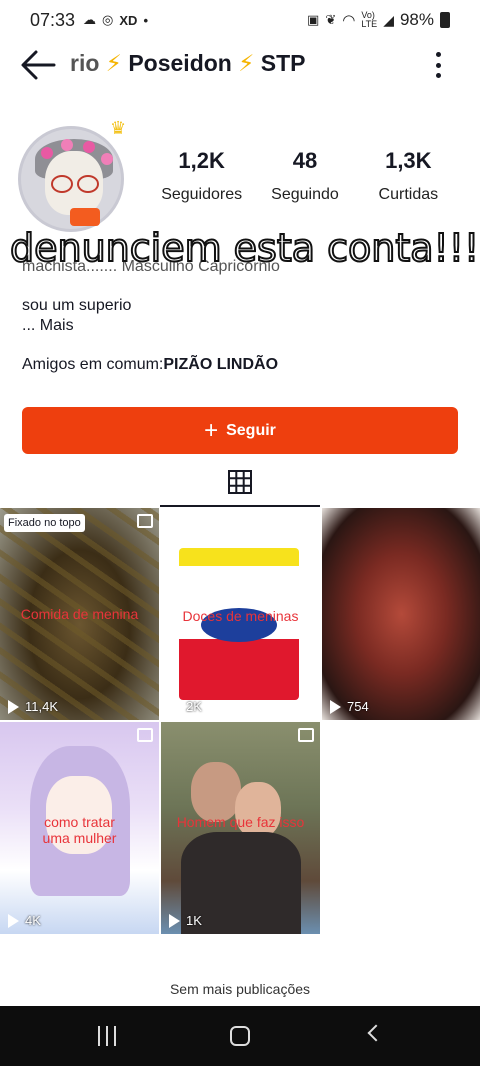  I want to click on xd-icon: XD, so click(128, 20).